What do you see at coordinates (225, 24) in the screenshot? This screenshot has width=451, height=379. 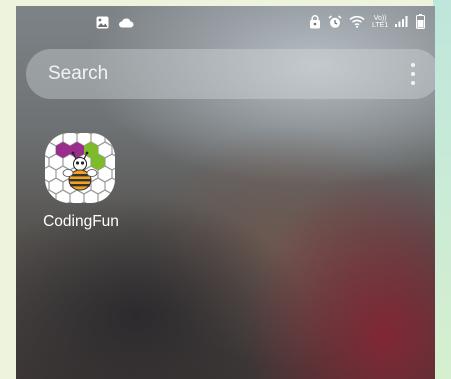 I see `status-bar: Vo)) LTE1` at bounding box center [225, 24].